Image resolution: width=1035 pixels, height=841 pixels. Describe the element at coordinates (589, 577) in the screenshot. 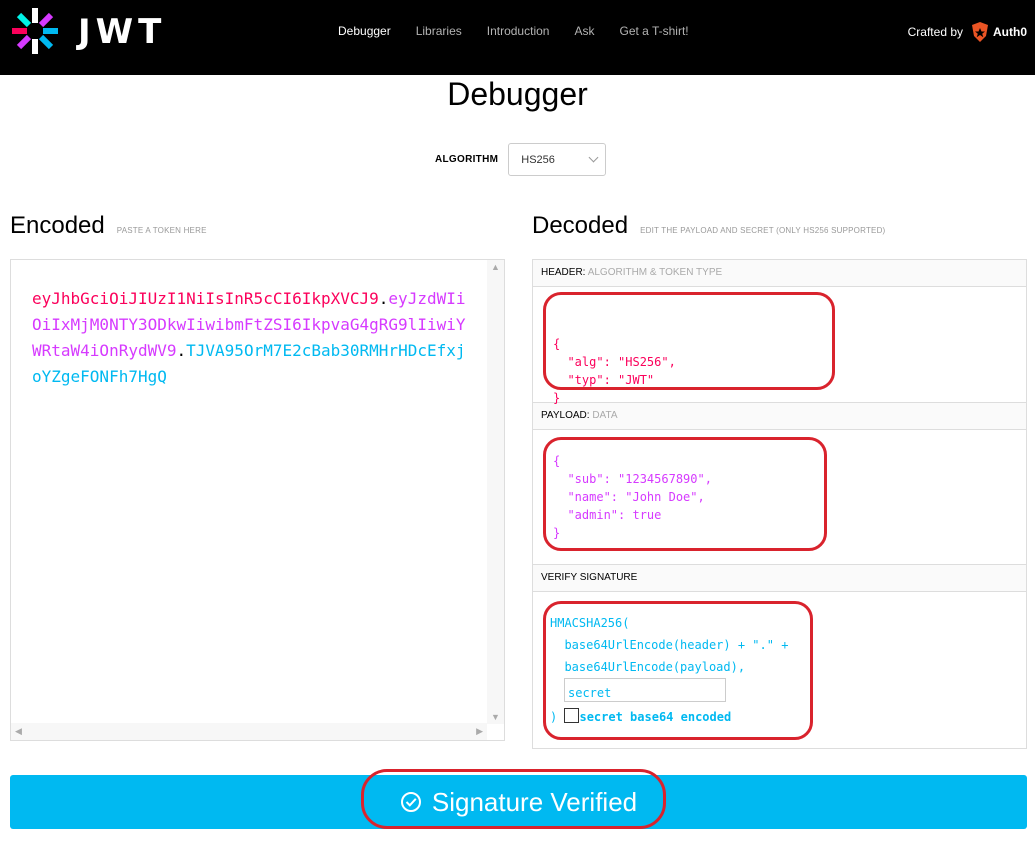

I see `signature-label: VERIFY SIGNATURE` at that location.